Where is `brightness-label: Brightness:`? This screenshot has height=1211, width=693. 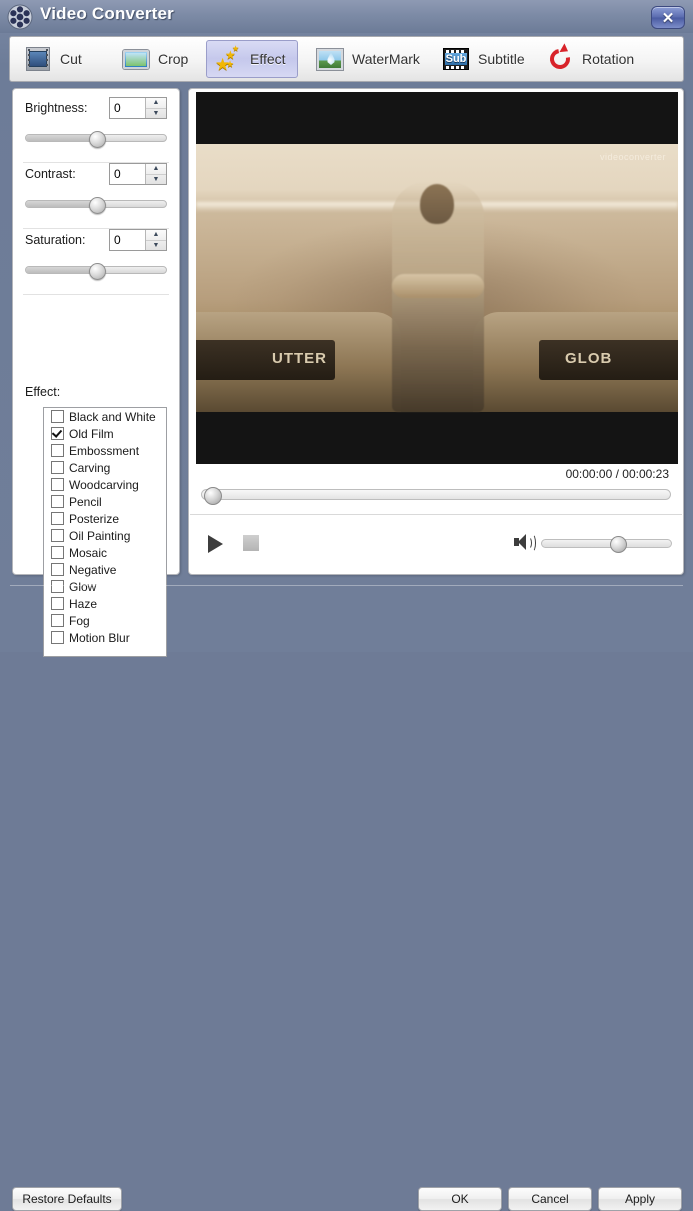
brightness-label: Brightness: is located at coordinates (56, 108).